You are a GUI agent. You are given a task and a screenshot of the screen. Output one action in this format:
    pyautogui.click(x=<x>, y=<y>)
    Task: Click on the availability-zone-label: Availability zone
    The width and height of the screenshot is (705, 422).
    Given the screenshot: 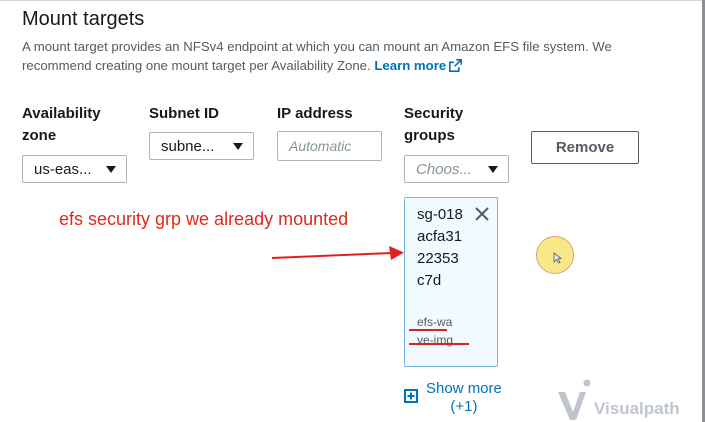 What is the action you would take?
    pyautogui.click(x=61, y=125)
    